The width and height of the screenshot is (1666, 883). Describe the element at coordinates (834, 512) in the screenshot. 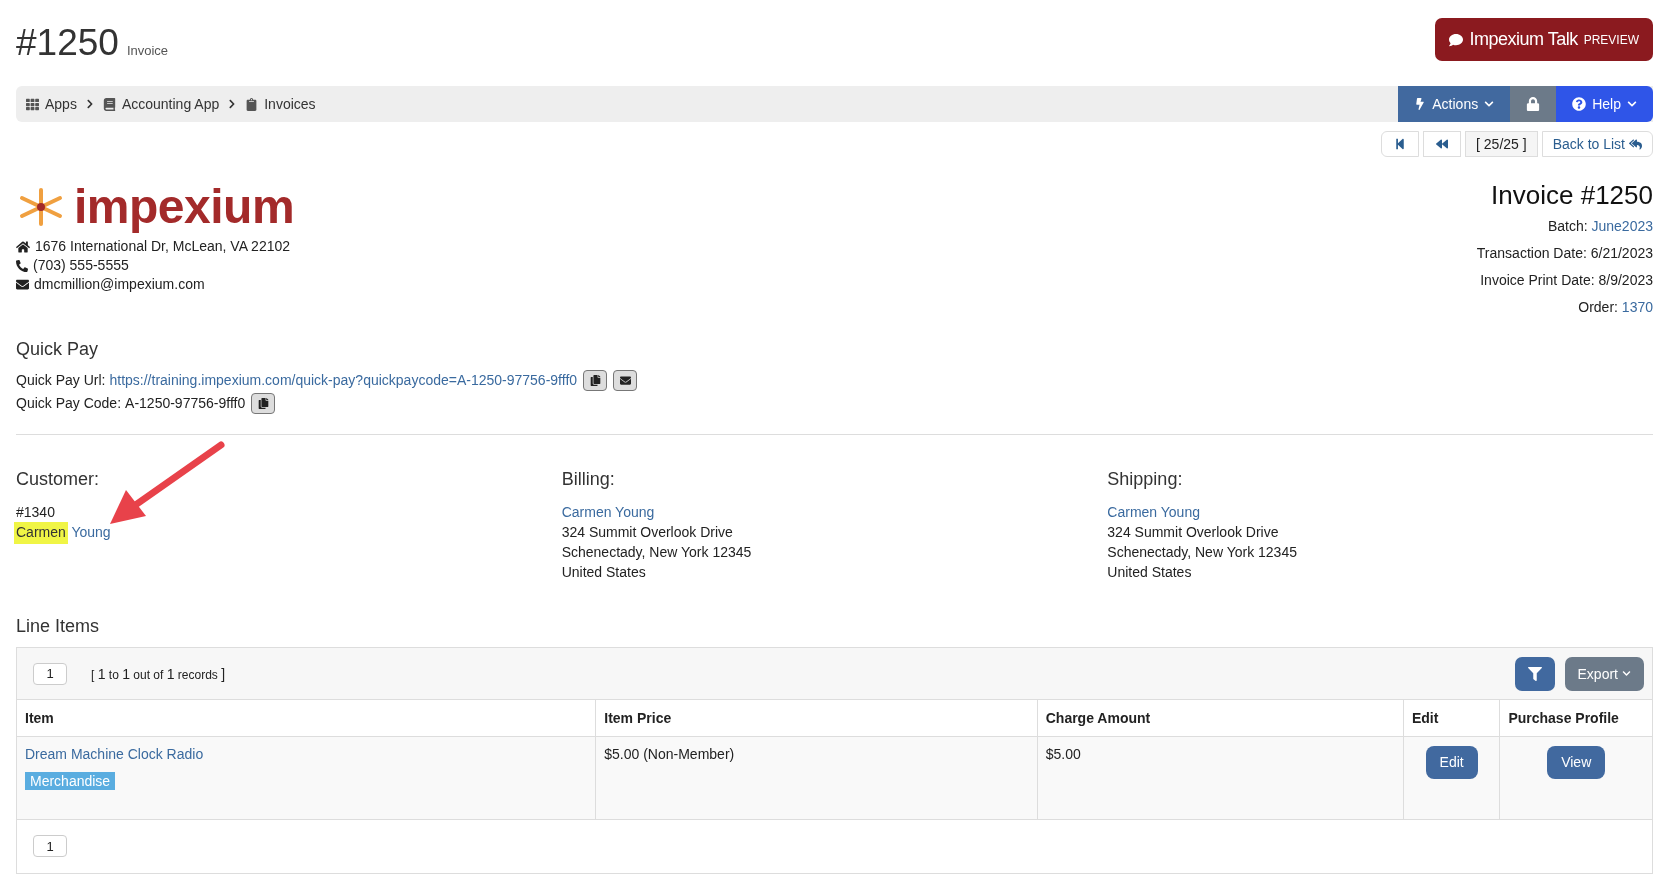

I see `billing-name-link: Carmen Young` at that location.